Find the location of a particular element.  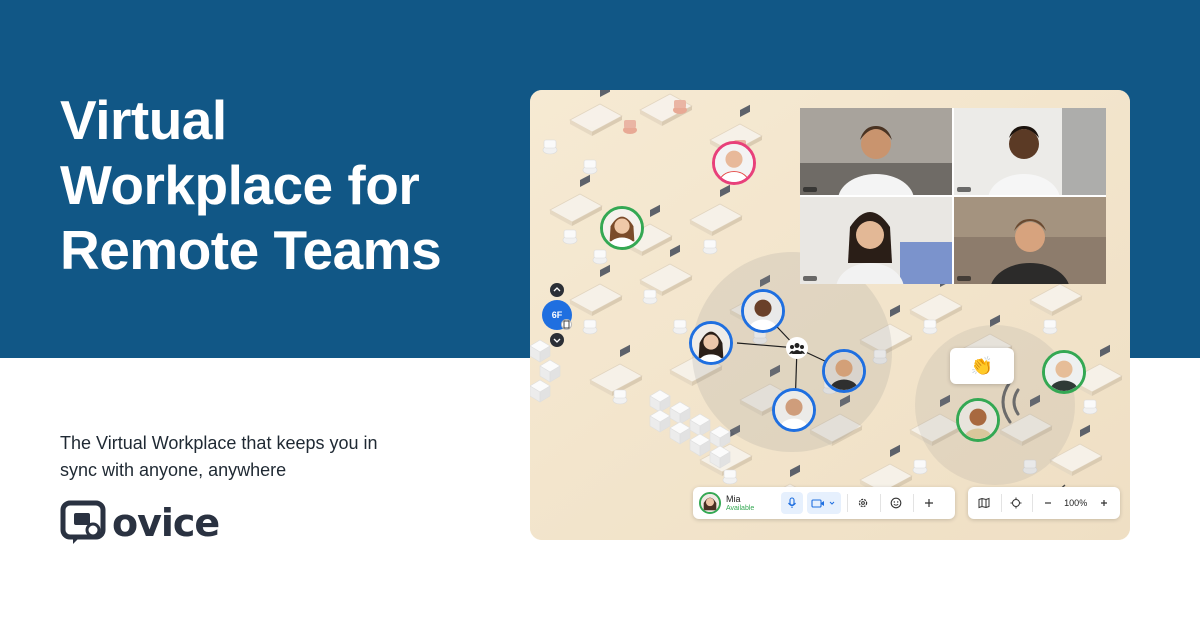

gear-icon is located at coordinates (863, 503).